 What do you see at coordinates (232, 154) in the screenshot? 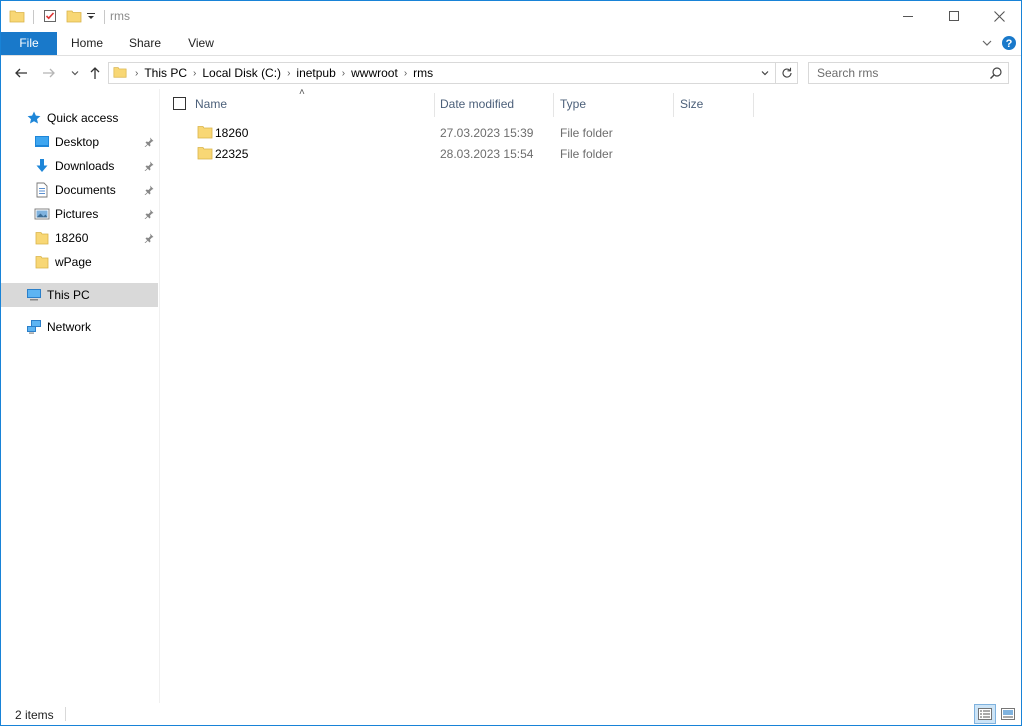
I see `file-name: 22325` at bounding box center [232, 154].